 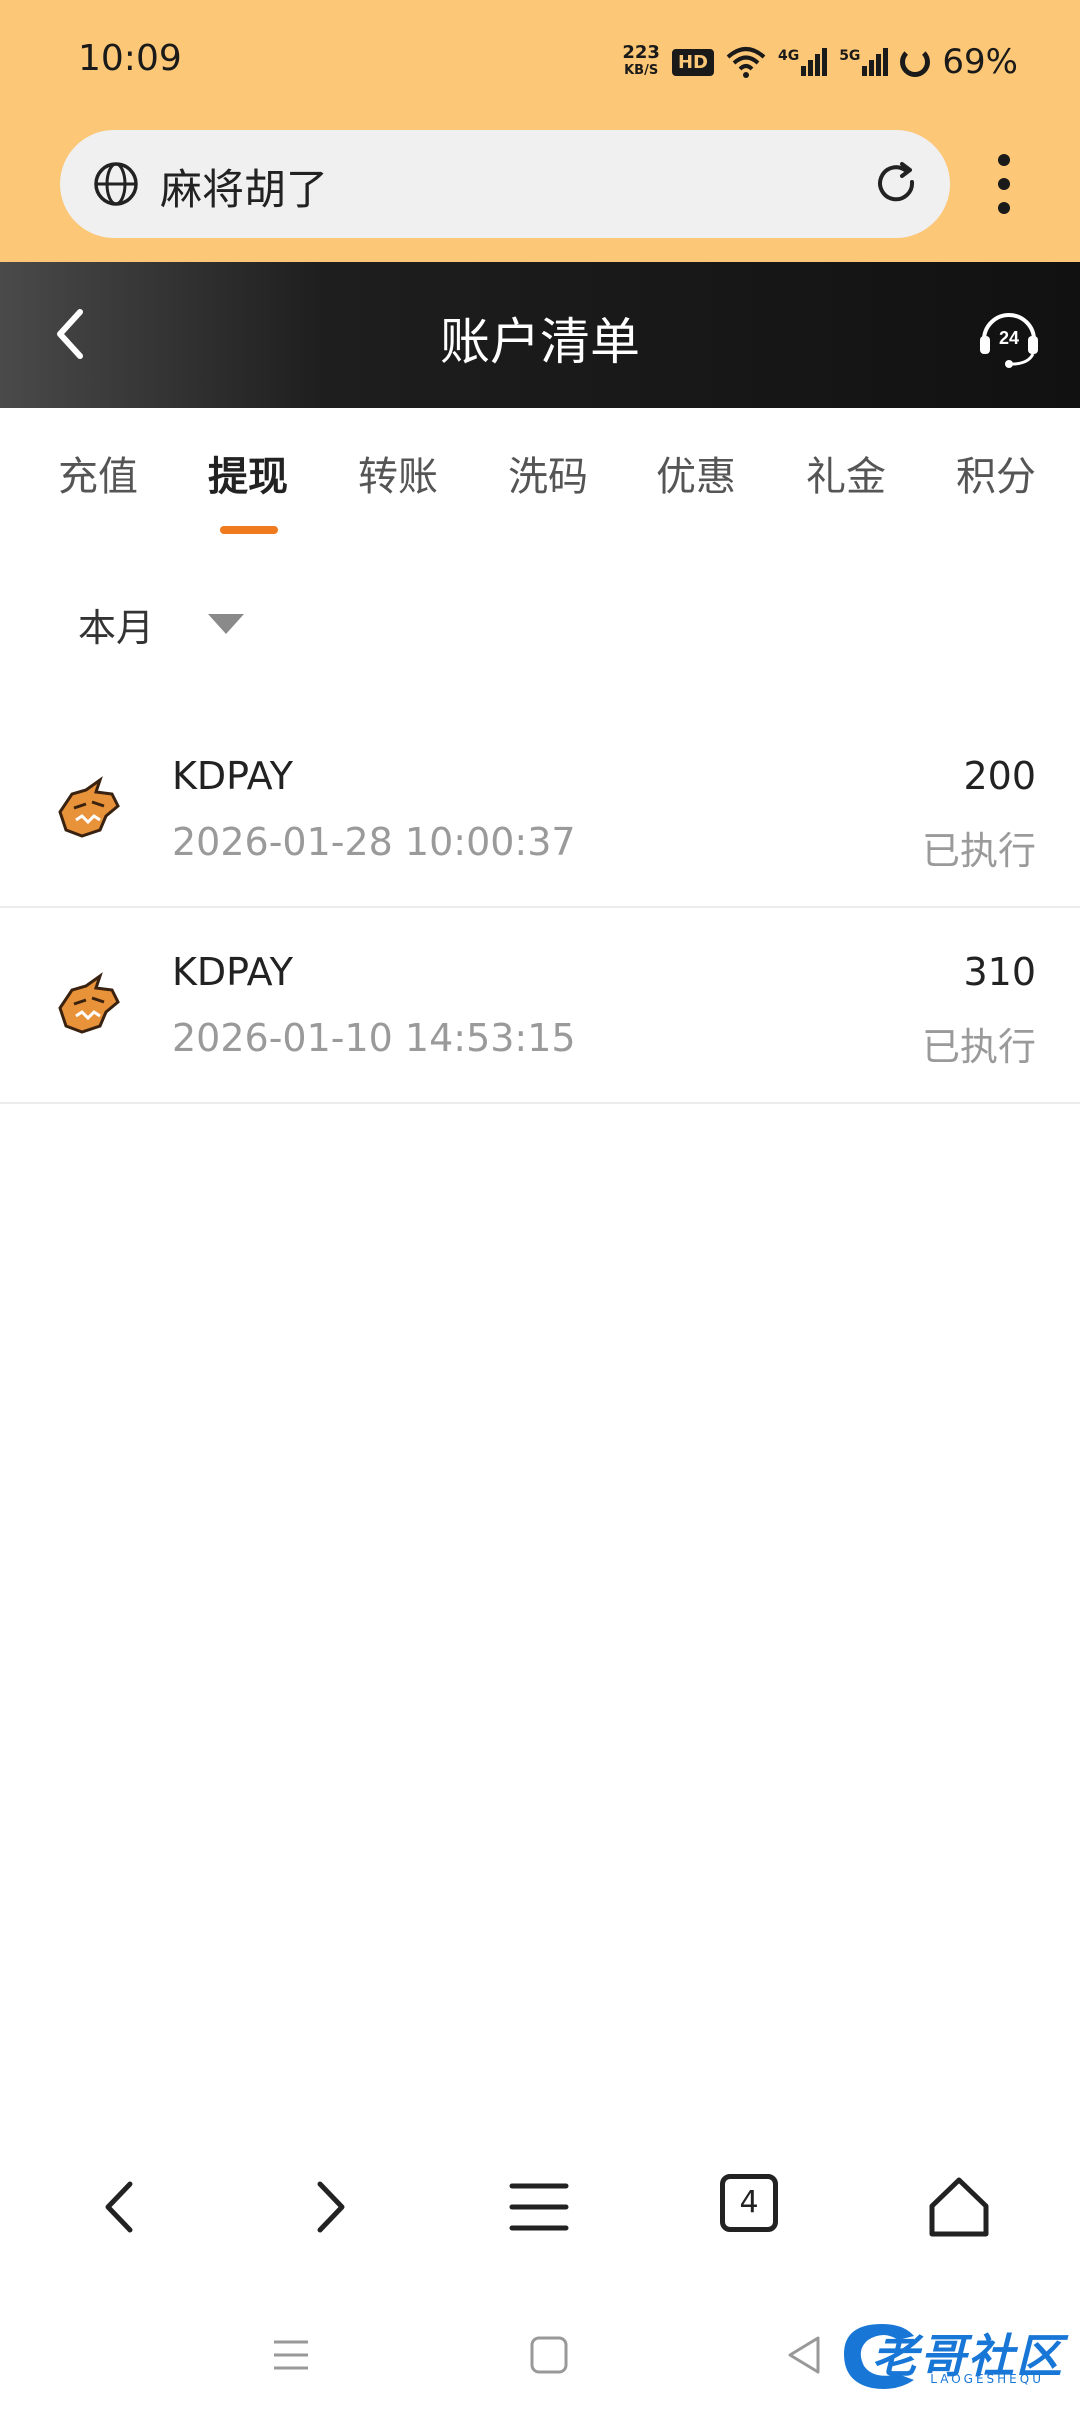 What do you see at coordinates (696, 473) in the screenshot?
I see `tab-promotion: 优惠` at bounding box center [696, 473].